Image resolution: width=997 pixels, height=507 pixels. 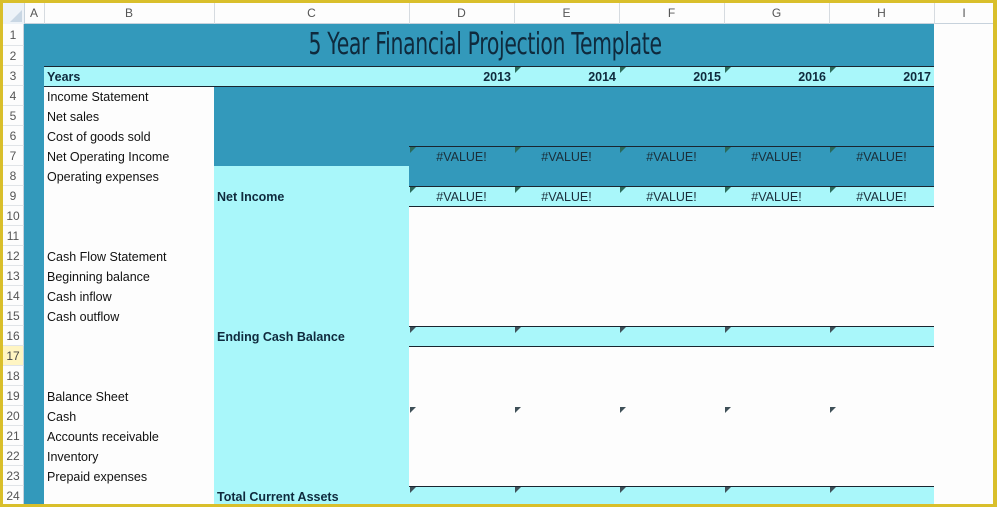 I want to click on row-header-15: 15, so click(x=13, y=316).